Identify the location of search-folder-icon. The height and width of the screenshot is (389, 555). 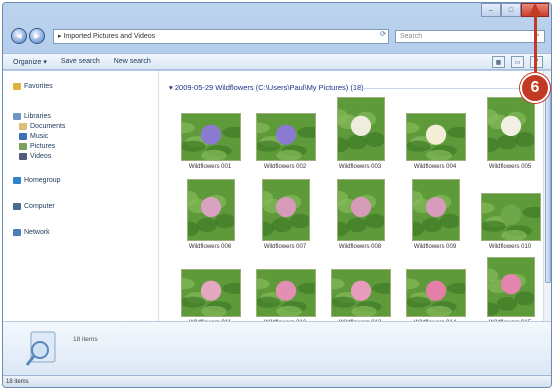
(40, 348).